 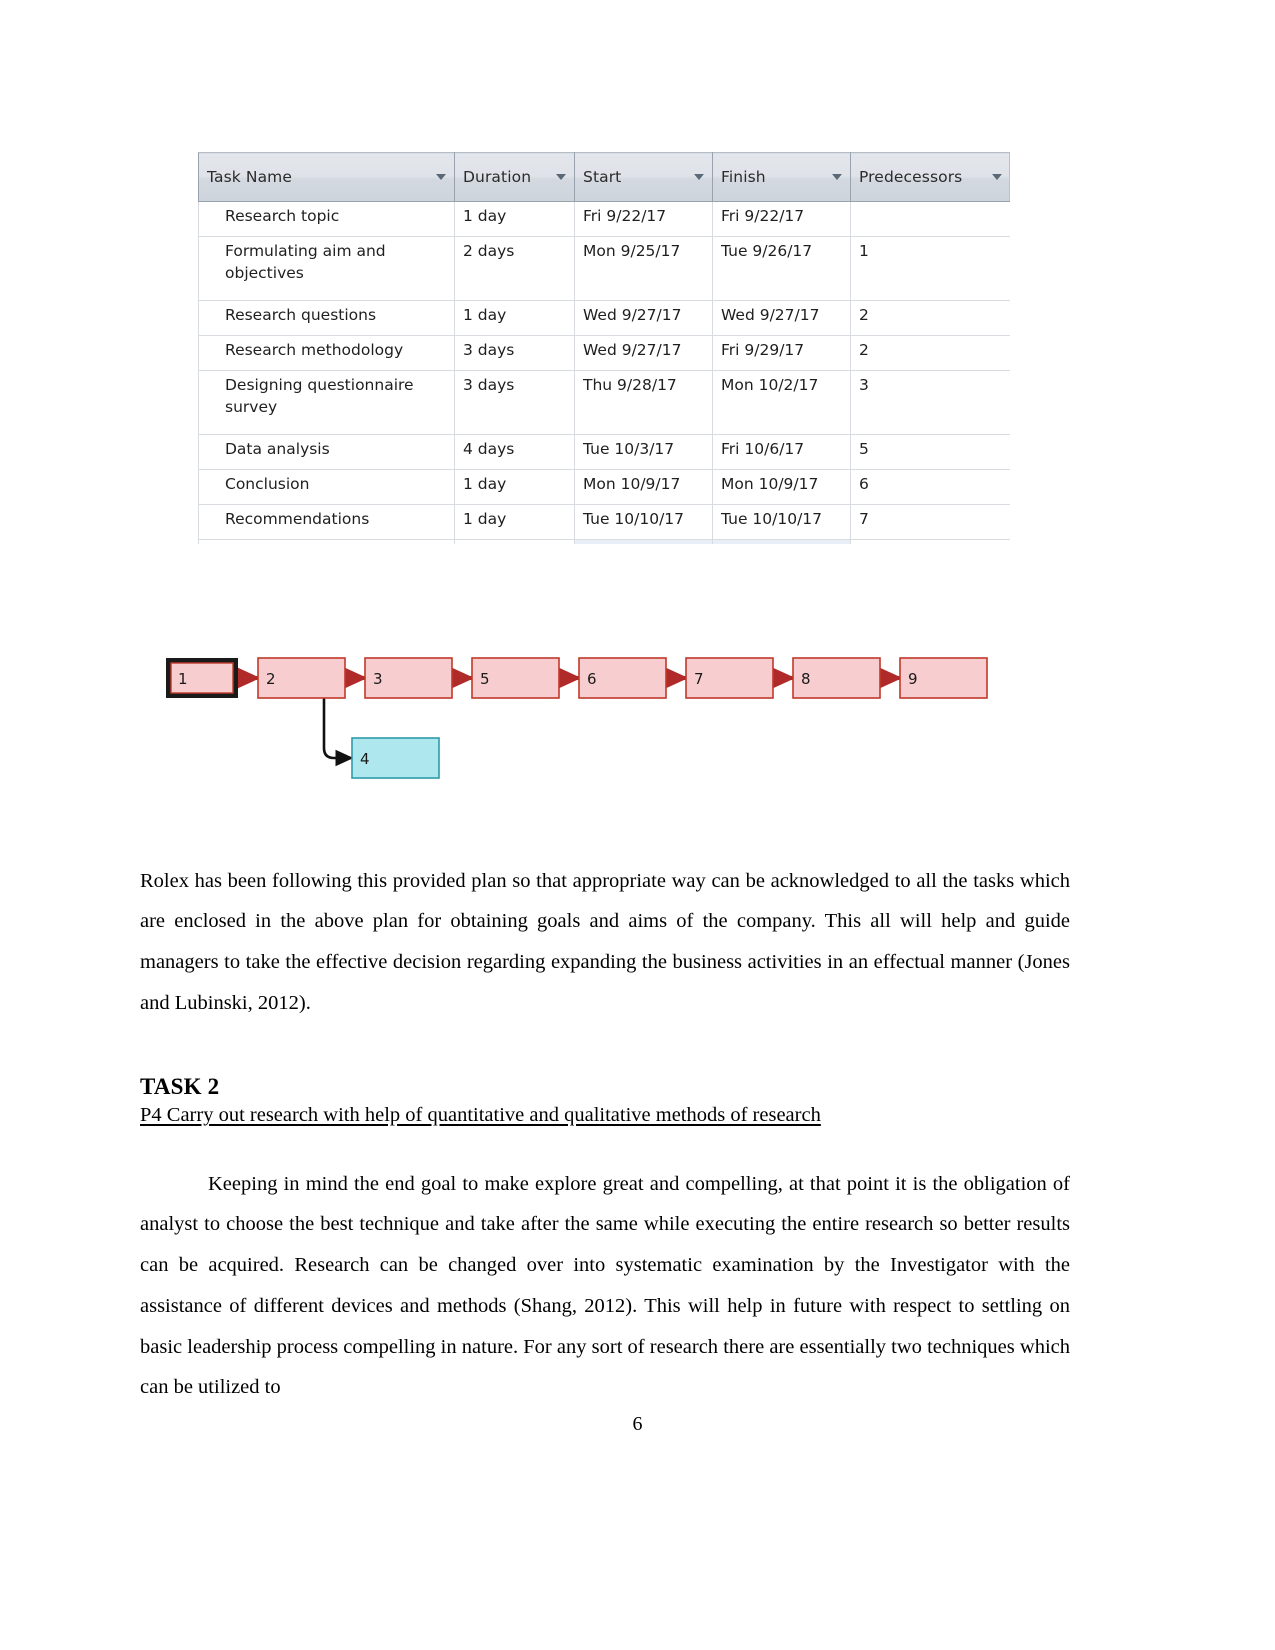 What do you see at coordinates (326, 487) in the screenshot?
I see `cell-task-name: Conclusion` at bounding box center [326, 487].